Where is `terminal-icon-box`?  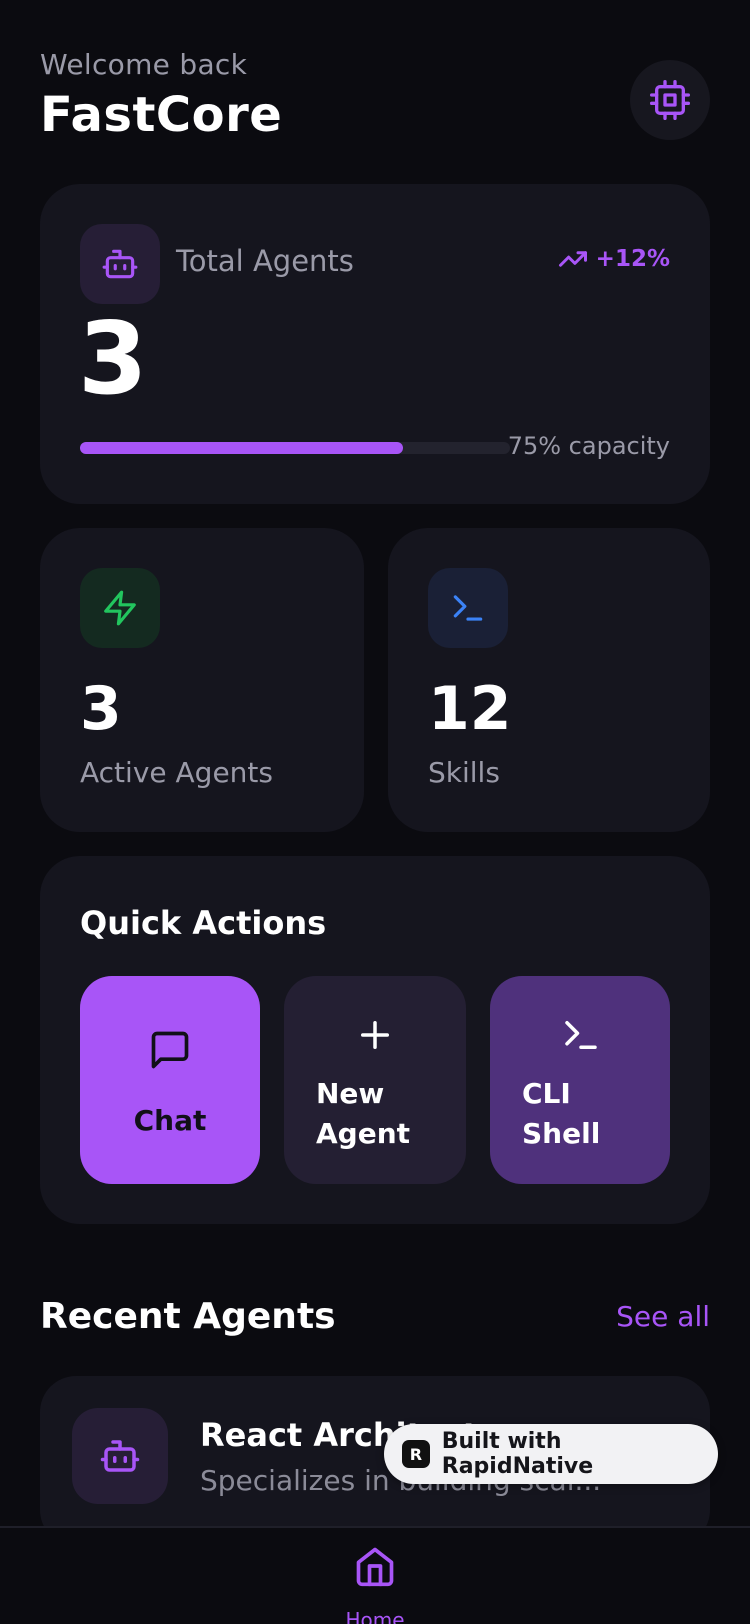 terminal-icon-box is located at coordinates (468, 608).